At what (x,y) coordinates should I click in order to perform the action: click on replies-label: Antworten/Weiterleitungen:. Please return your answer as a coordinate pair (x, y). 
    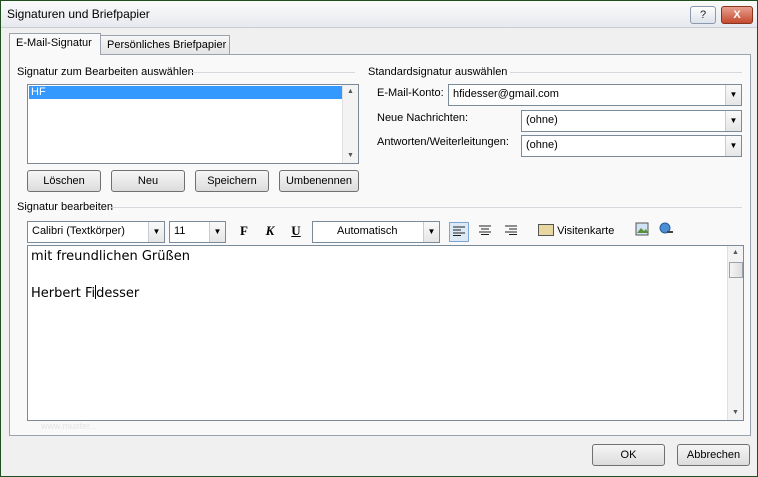
    Looking at the image, I should click on (443, 142).